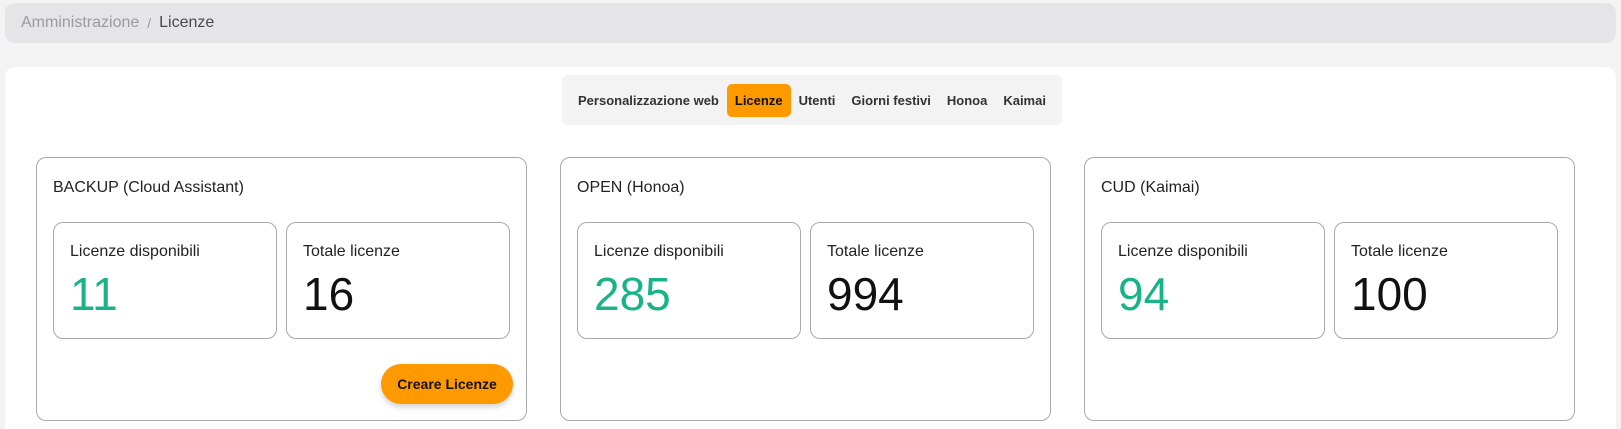 The image size is (1621, 429). Describe the element at coordinates (165, 280) in the screenshot. I see `available-licenses-box: Licenze disponibili 11` at that location.